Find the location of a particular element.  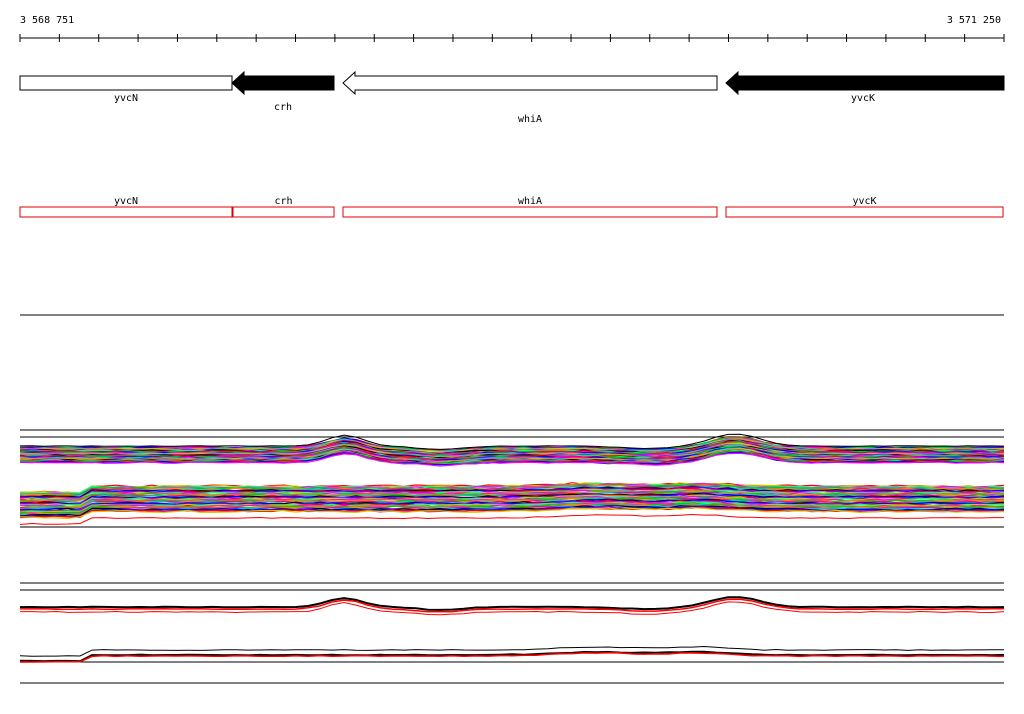

coordinate-ruler: 3 568 751 3 571 250 is located at coordinates (512, 28).